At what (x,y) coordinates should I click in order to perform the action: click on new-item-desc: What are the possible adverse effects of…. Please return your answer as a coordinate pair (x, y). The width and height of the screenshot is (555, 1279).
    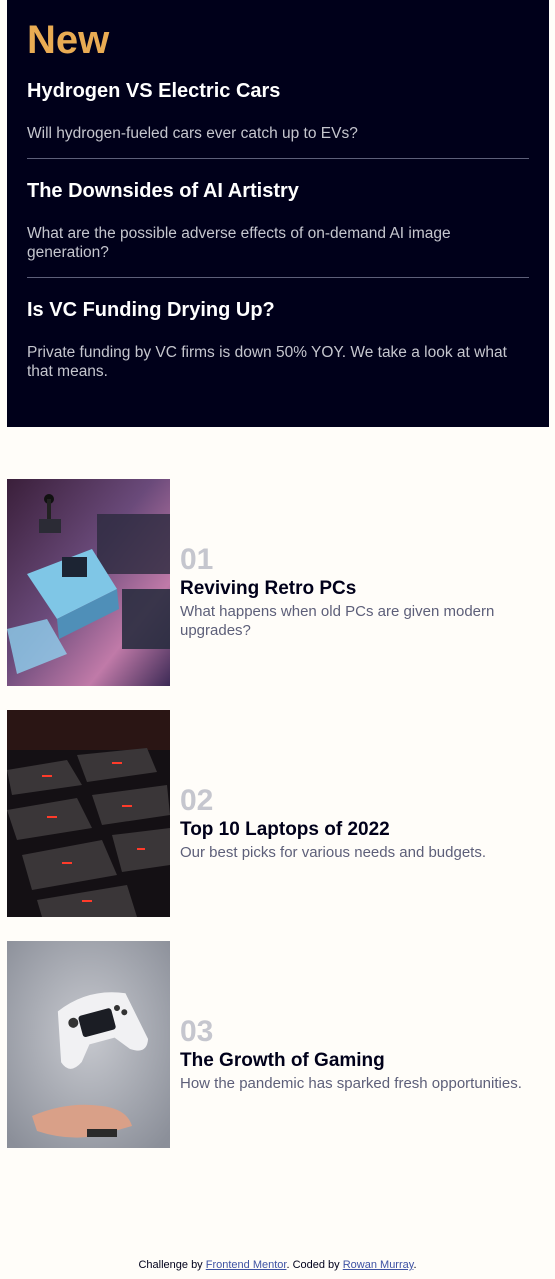
    Looking at the image, I should click on (239, 243).